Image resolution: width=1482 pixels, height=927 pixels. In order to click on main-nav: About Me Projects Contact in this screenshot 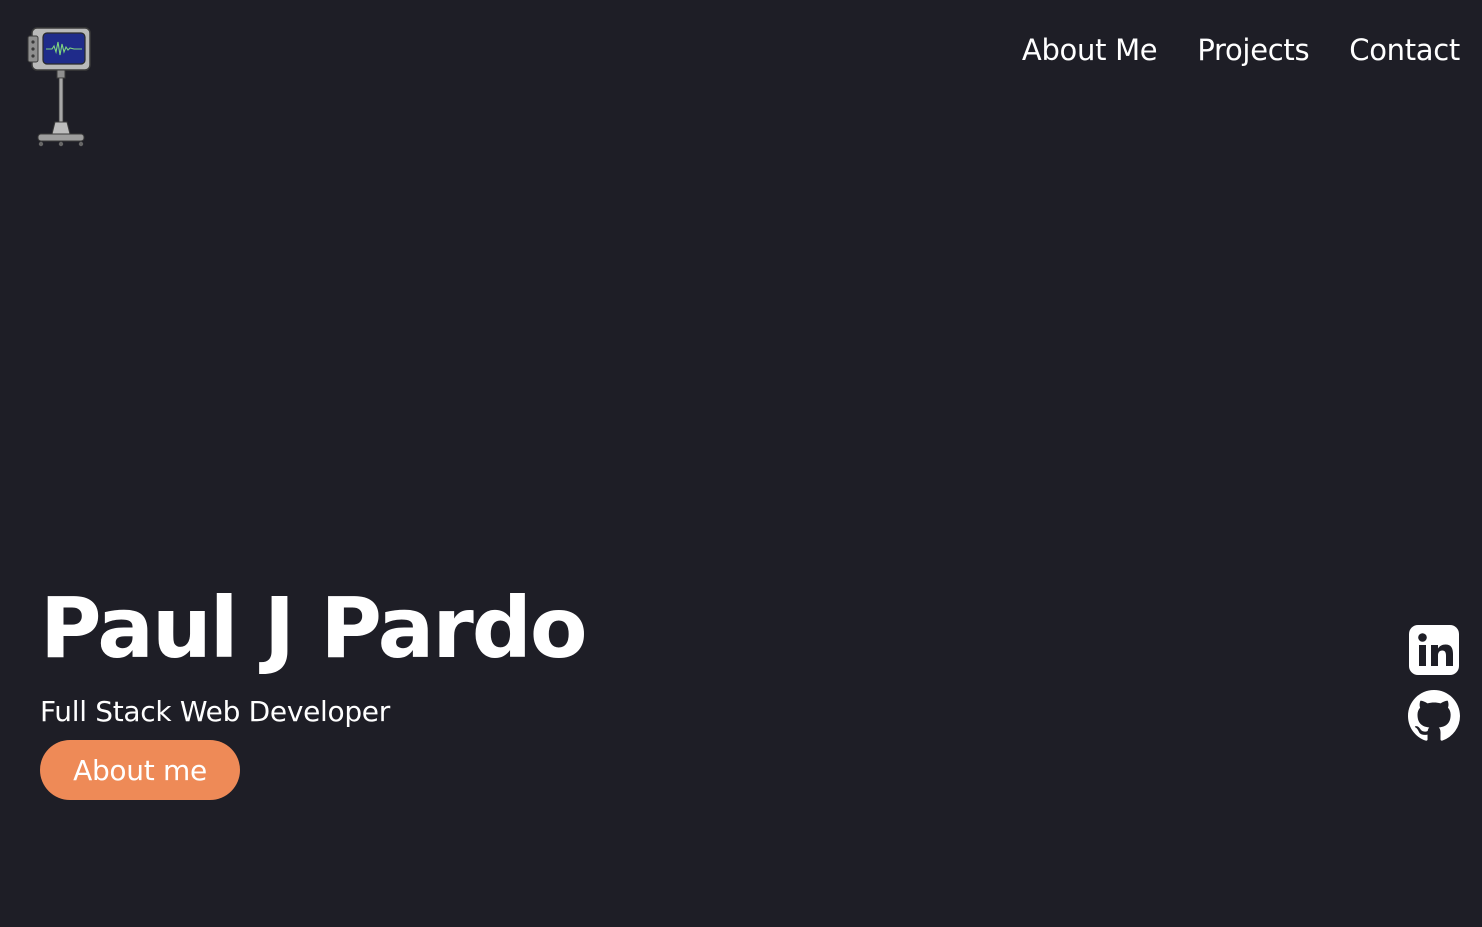, I will do `click(1241, 50)`.